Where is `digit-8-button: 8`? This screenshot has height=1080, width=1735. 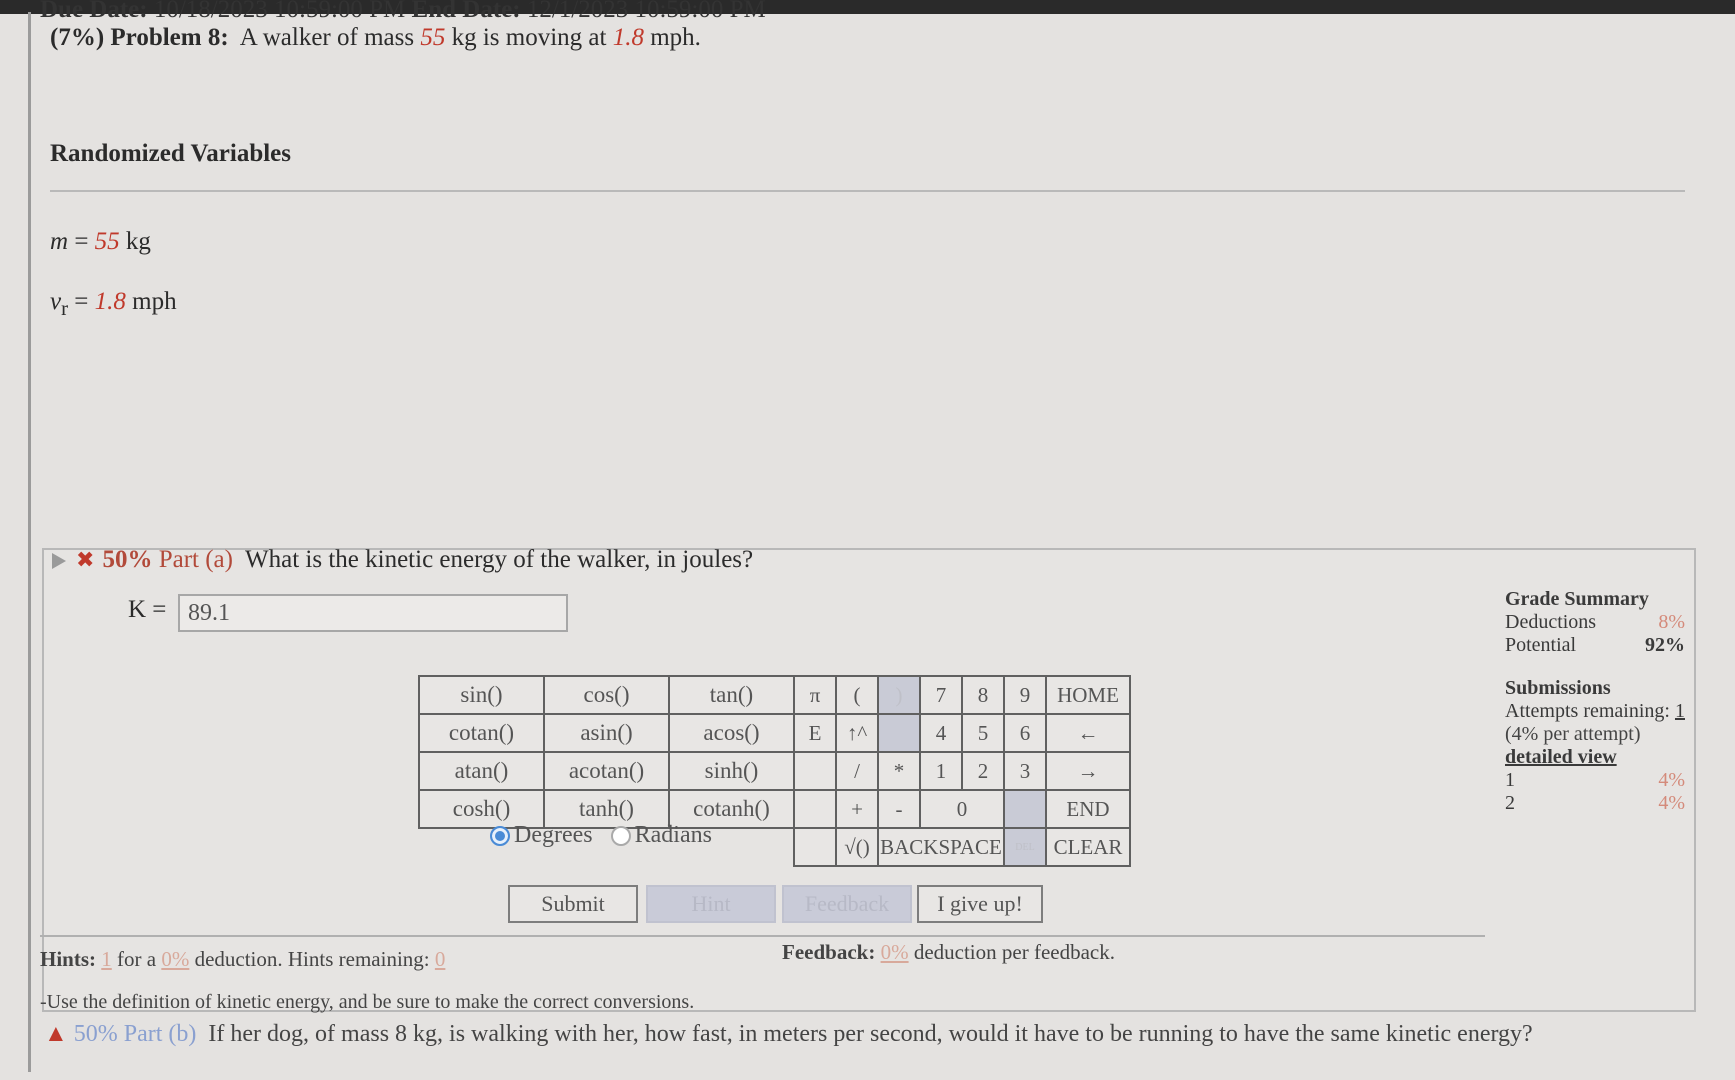 digit-8-button: 8 is located at coordinates (983, 695).